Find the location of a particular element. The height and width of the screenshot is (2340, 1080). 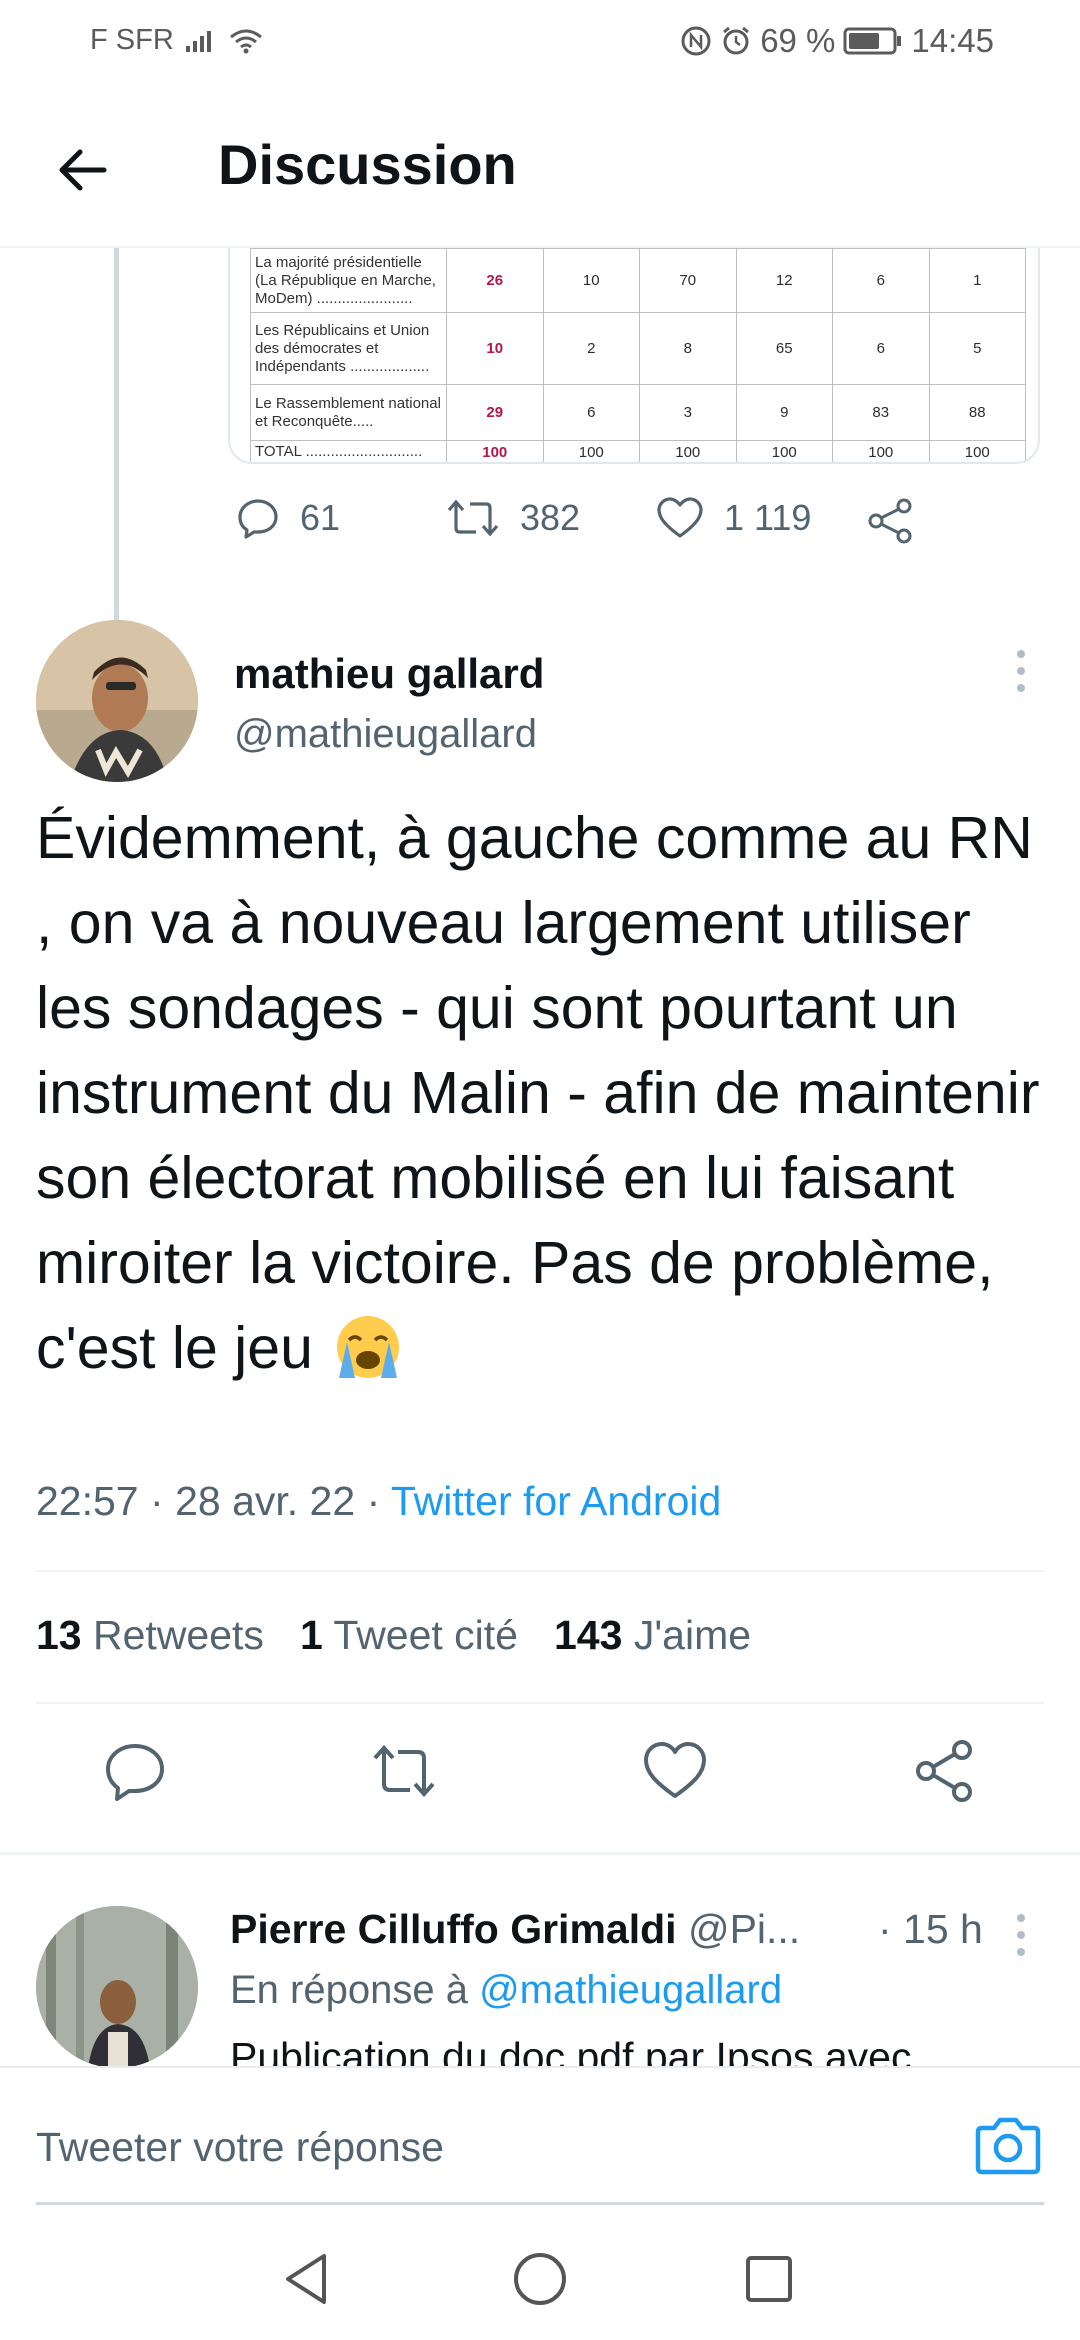

author-handle: @mathieugallard is located at coordinates (385, 734).